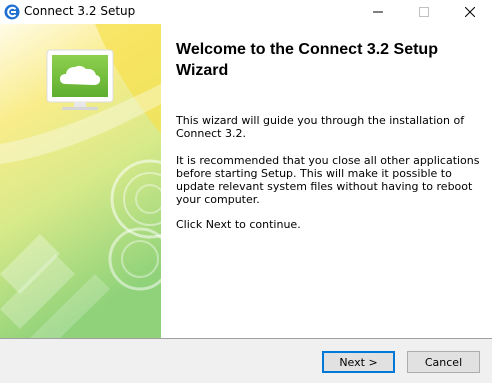  Describe the element at coordinates (358, 362) in the screenshot. I see `next-button: Next >` at that location.